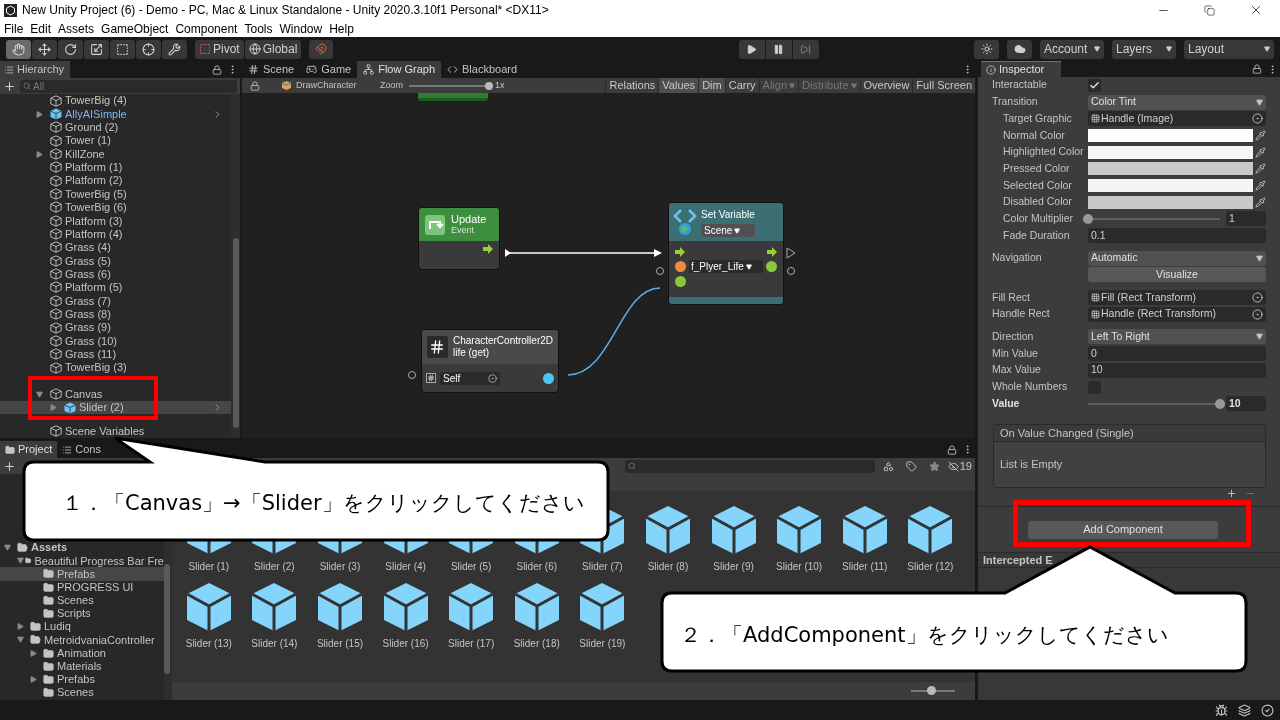 The width and height of the screenshot is (1280, 720). I want to click on folder-item: Assets, so click(82, 548).